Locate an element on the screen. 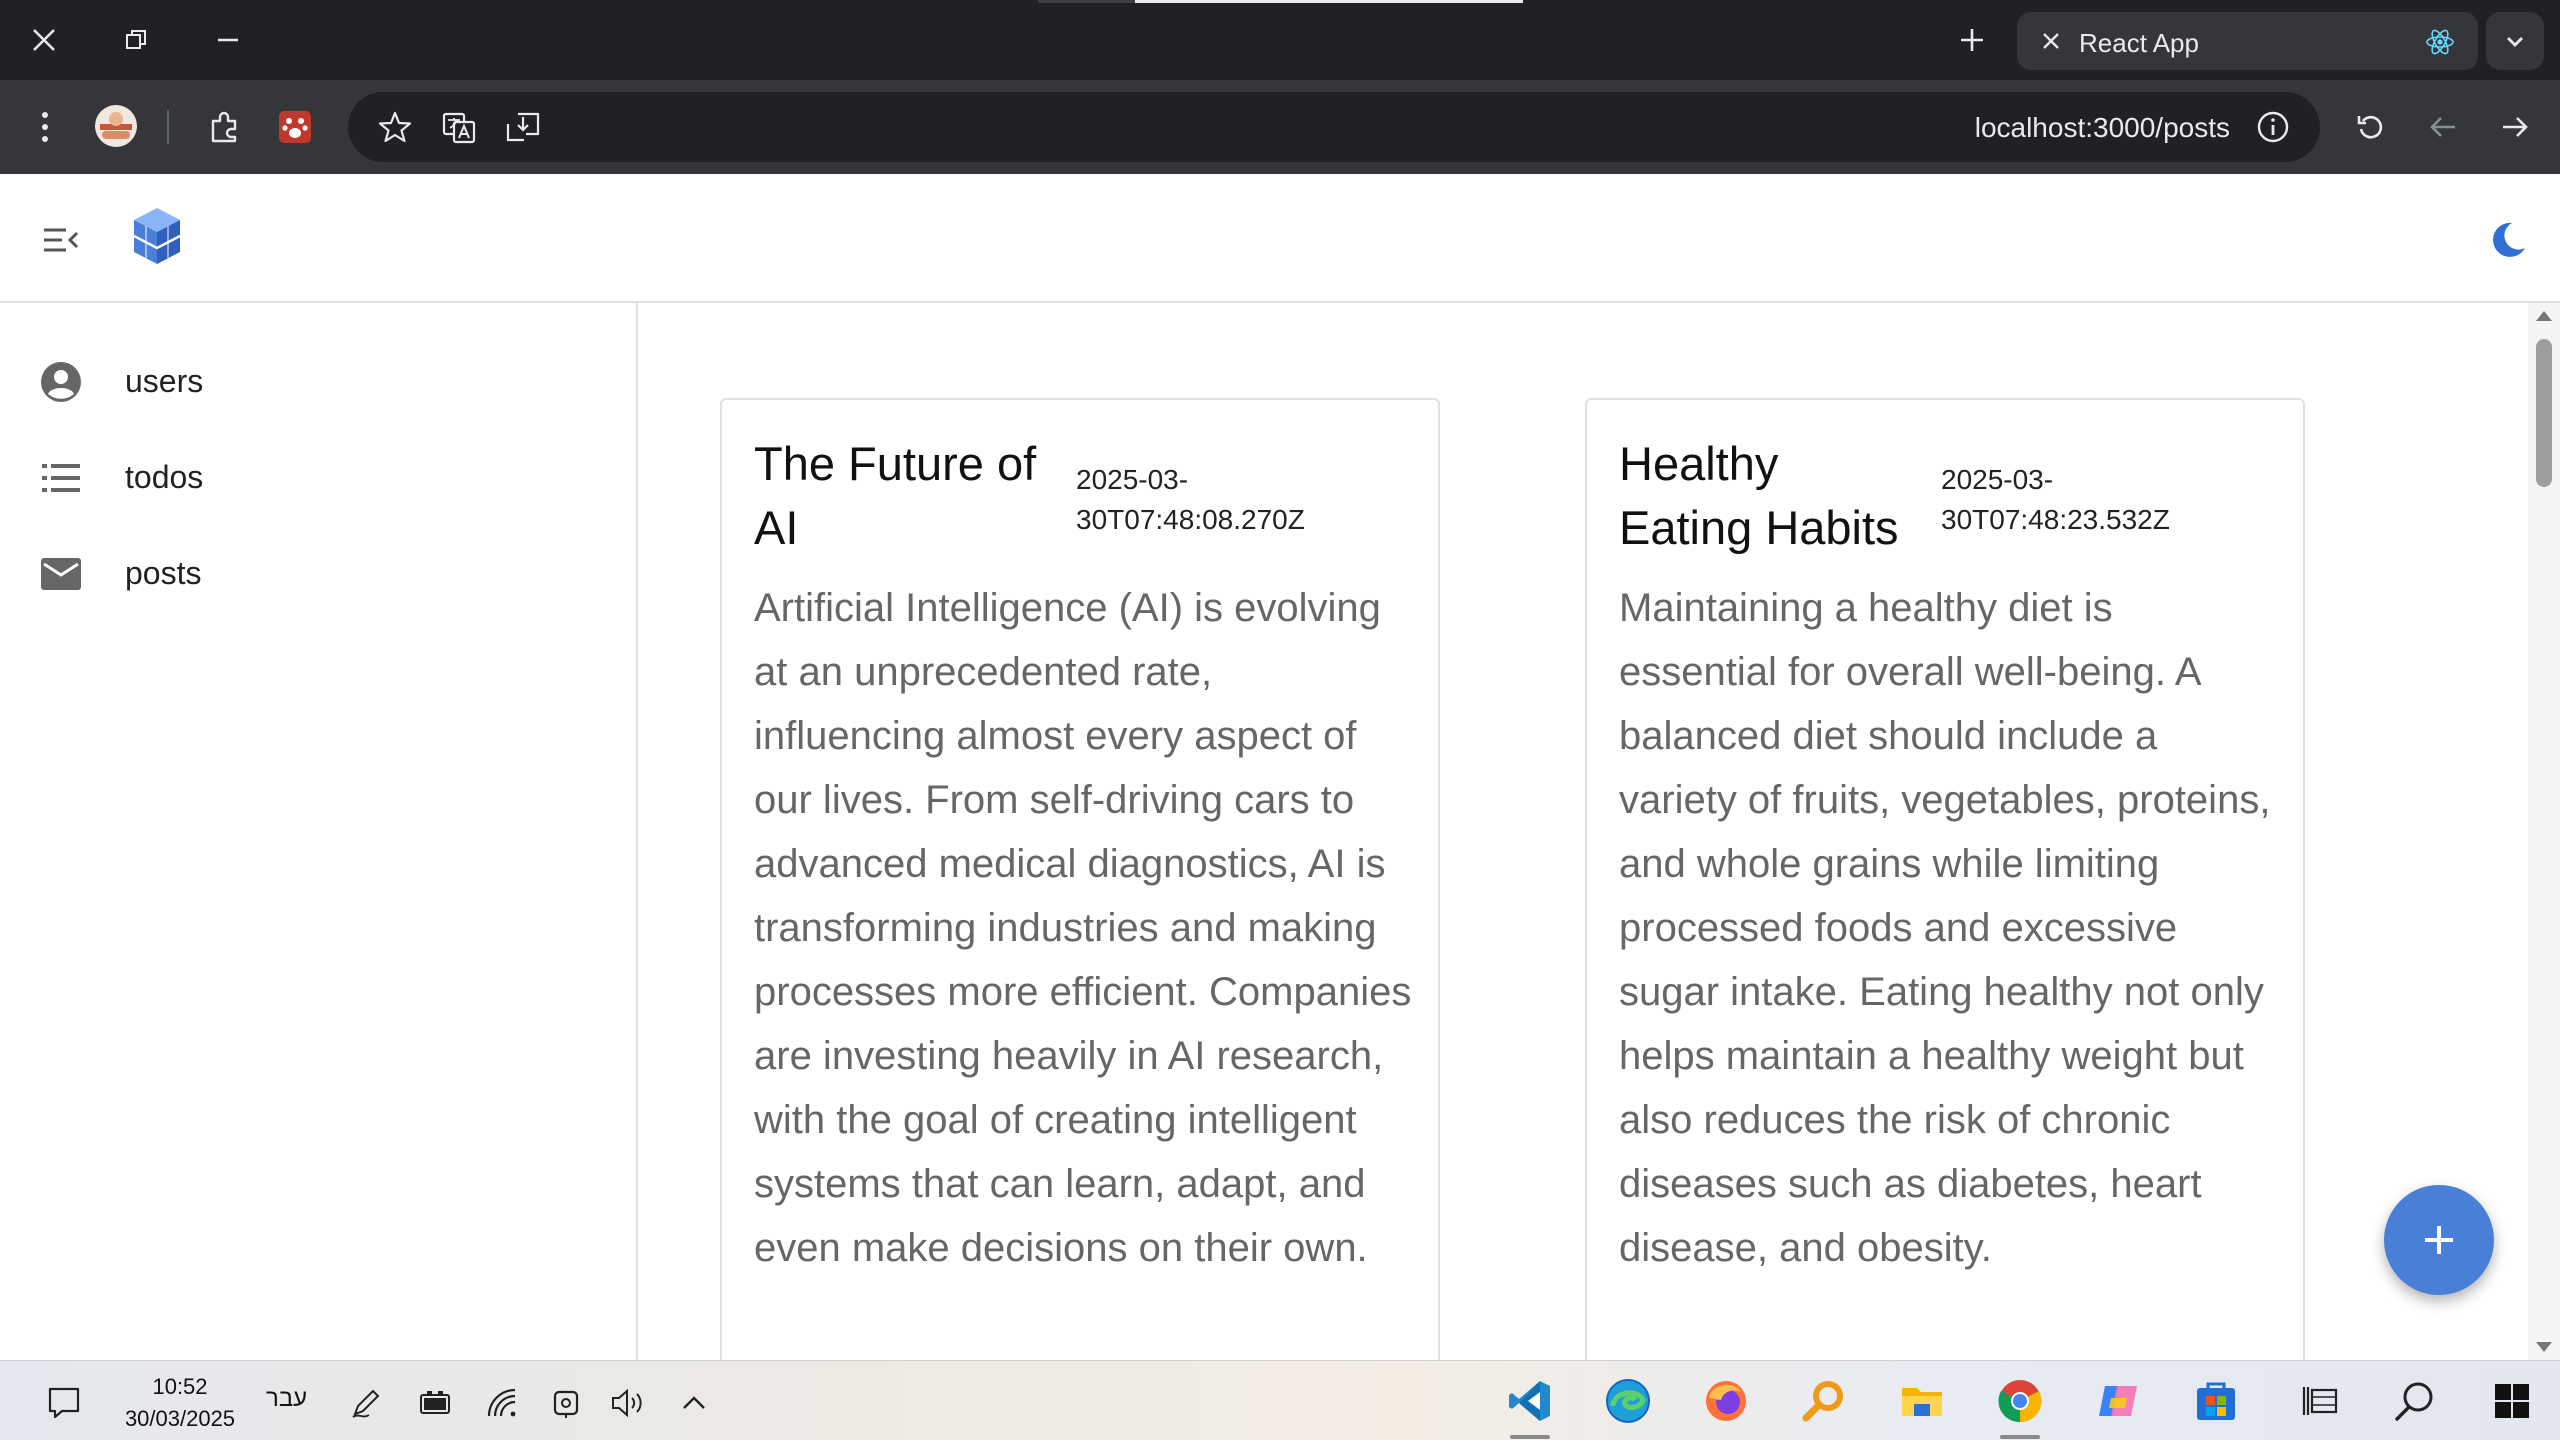 This screenshot has width=2560, height=1440. browser-toolbar: localhost:3000/posts is located at coordinates (1280, 127).